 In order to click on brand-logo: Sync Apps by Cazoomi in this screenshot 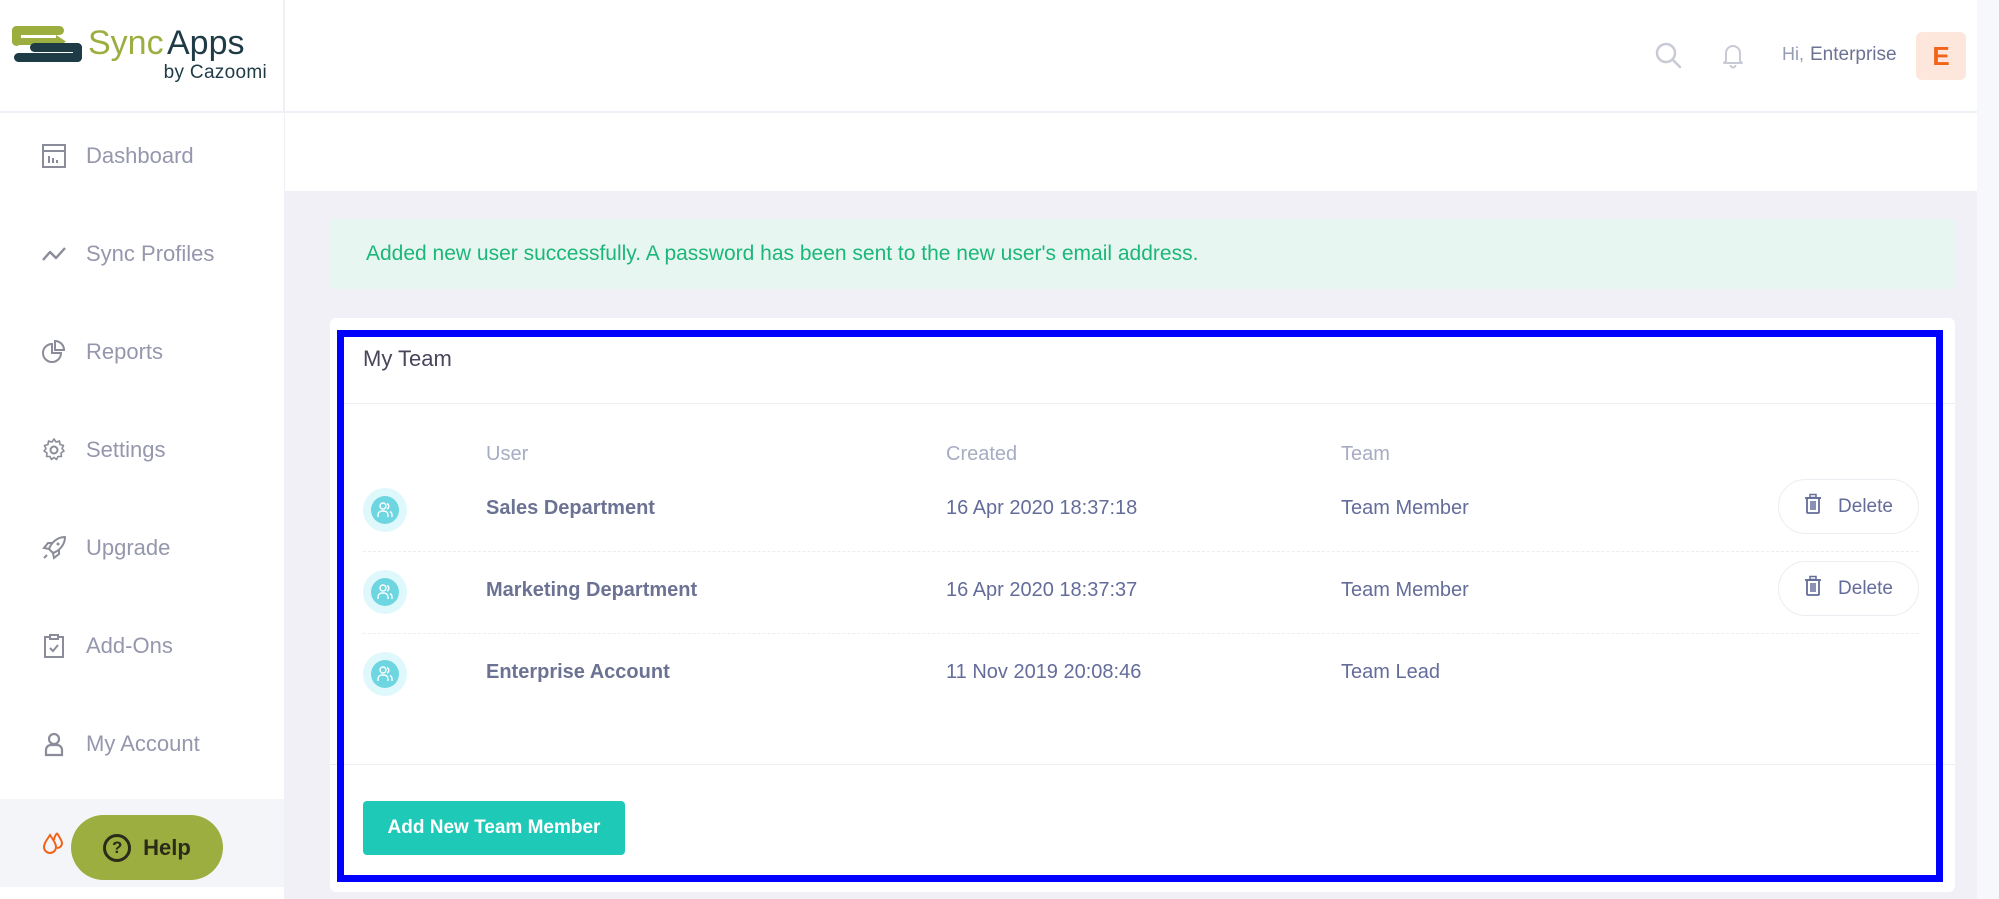, I will do `click(142, 56)`.